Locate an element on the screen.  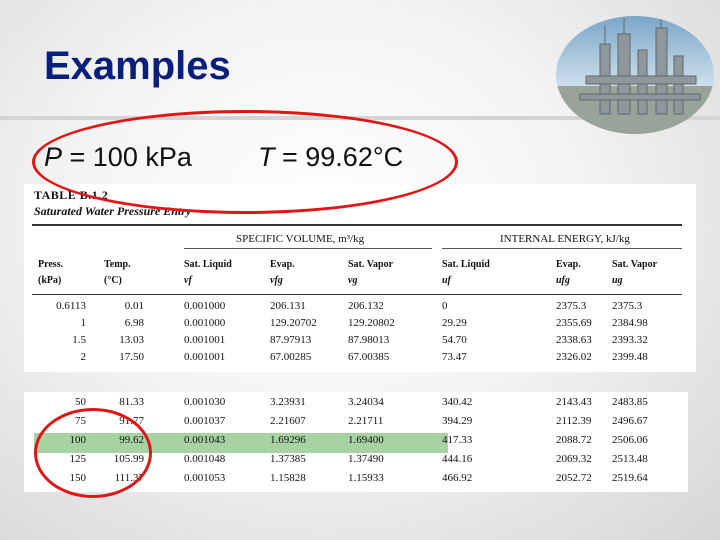
cell-ufg: 2355.69 is located at coordinates (574, 323).